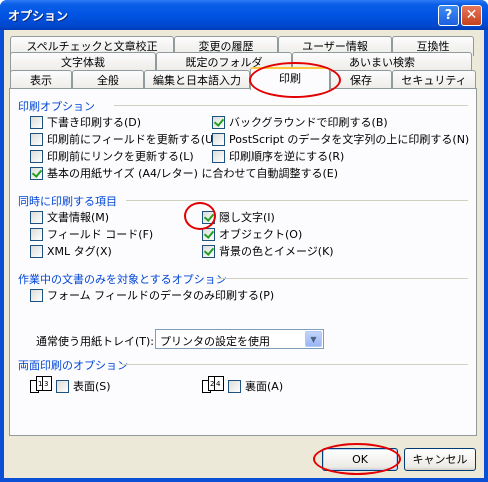 This screenshot has width=488, height=482. I want to click on tab-view: 表示, so click(41, 80).